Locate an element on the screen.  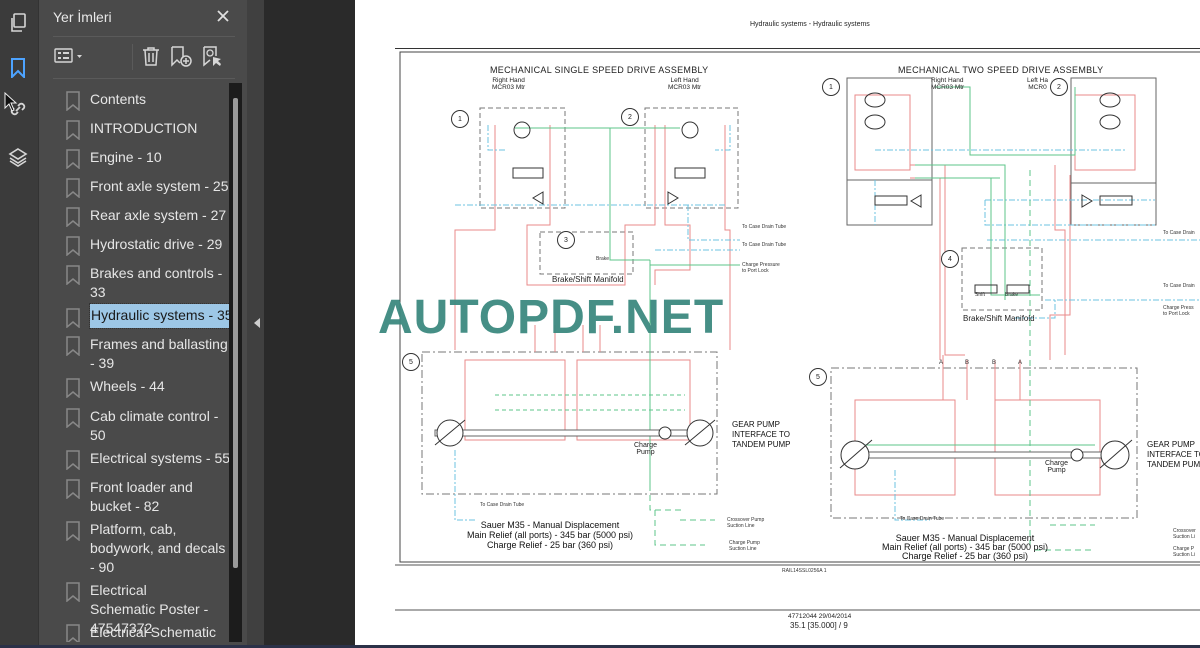
bookmark-item: Electrical Schematic is located at coordinates (134, 631).